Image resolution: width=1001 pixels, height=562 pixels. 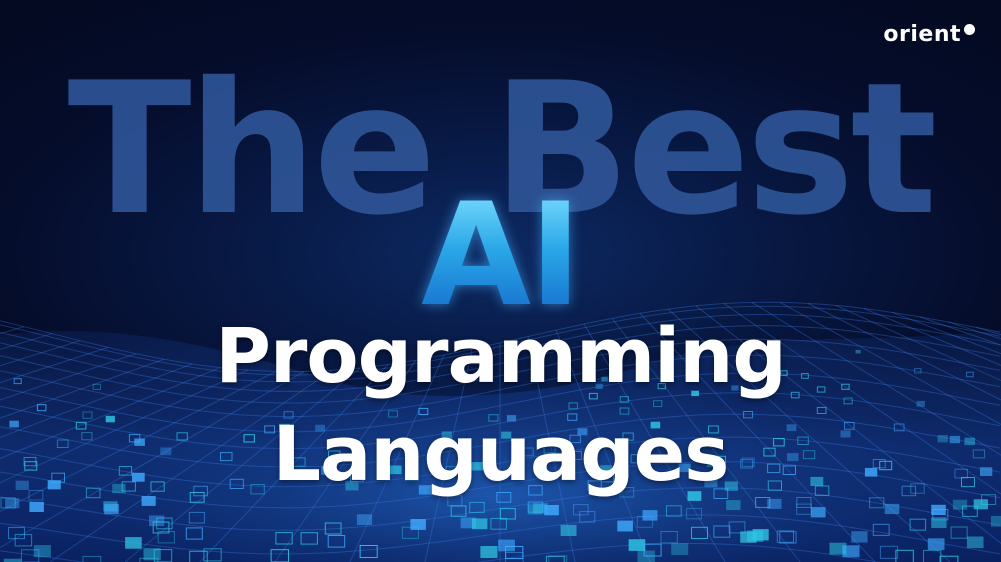 I want to click on logo-dot-icon, so click(x=969, y=29).